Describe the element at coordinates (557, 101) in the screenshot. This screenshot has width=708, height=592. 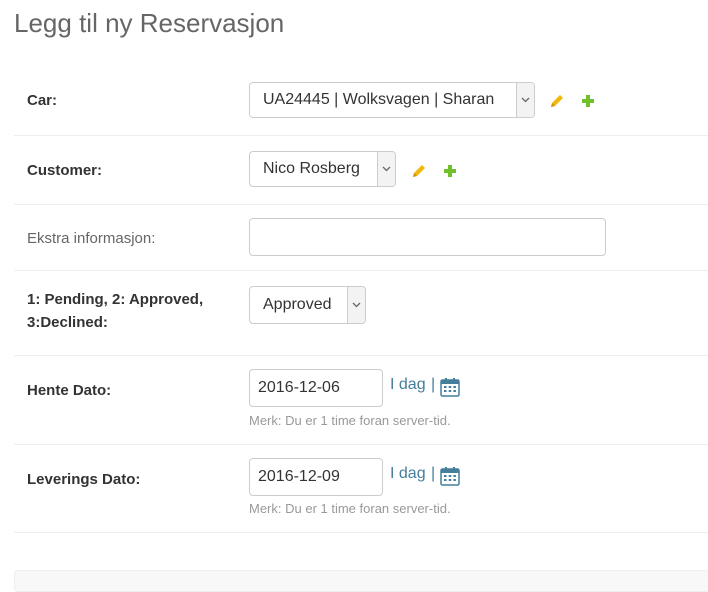
I see `edit-car-pencil-icon` at that location.